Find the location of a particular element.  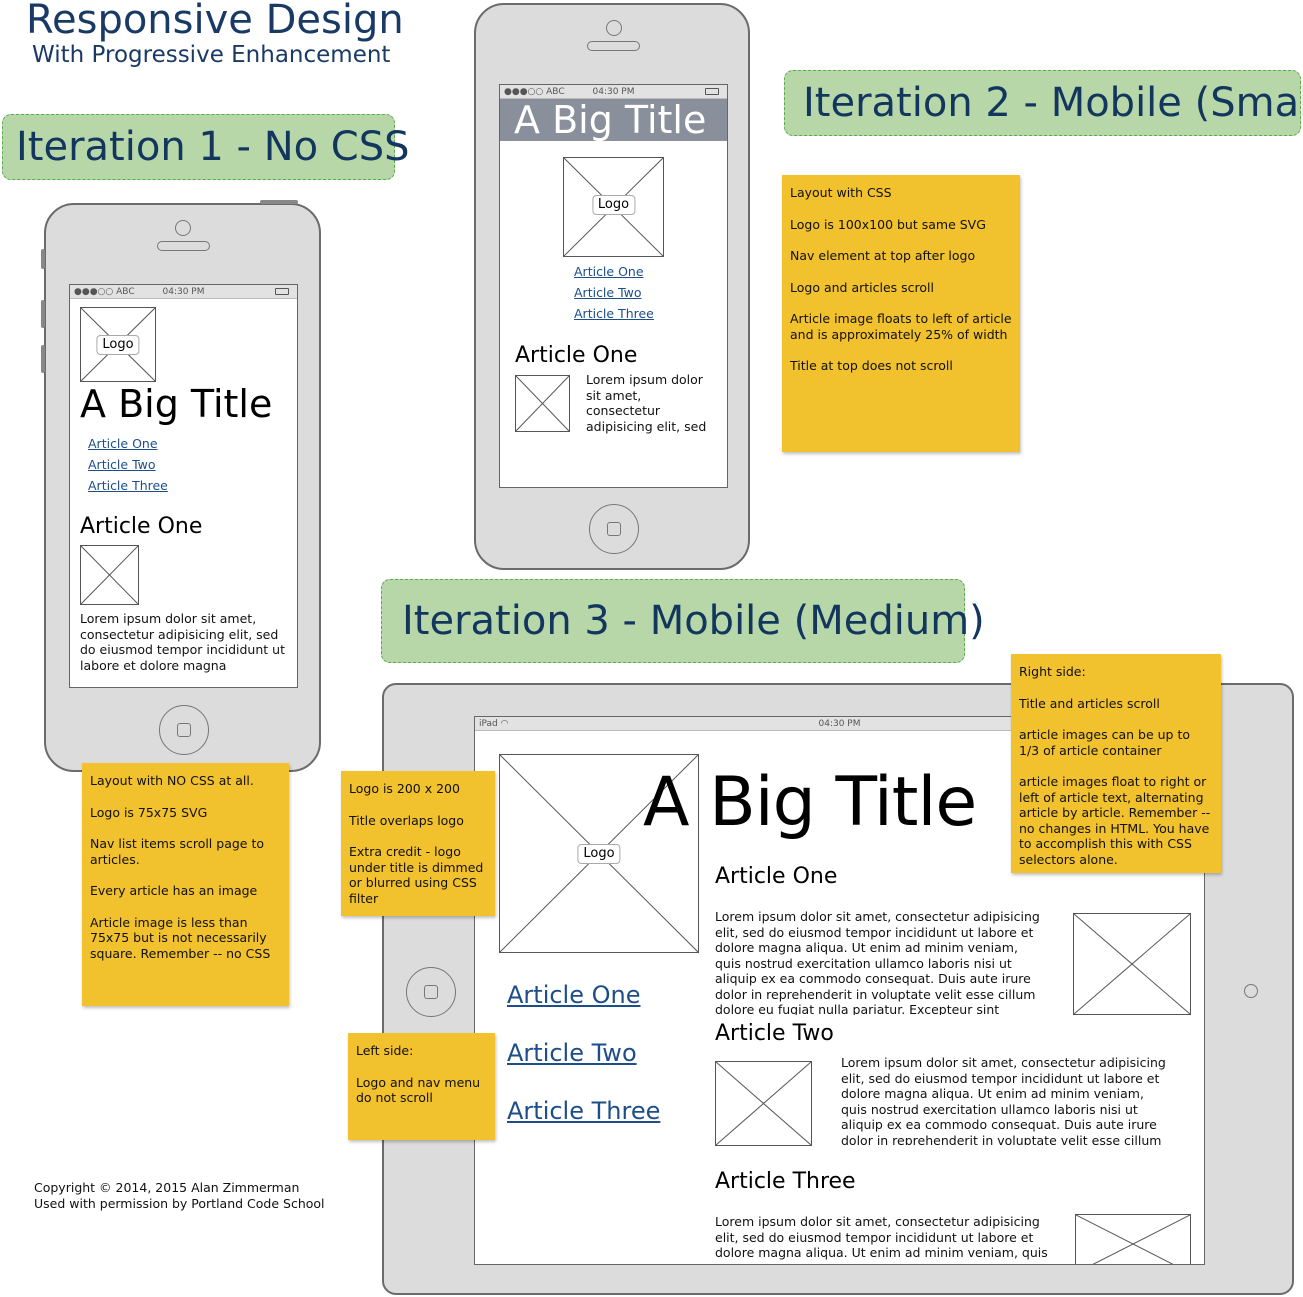

tablet-camera-icon is located at coordinates (1251, 991).